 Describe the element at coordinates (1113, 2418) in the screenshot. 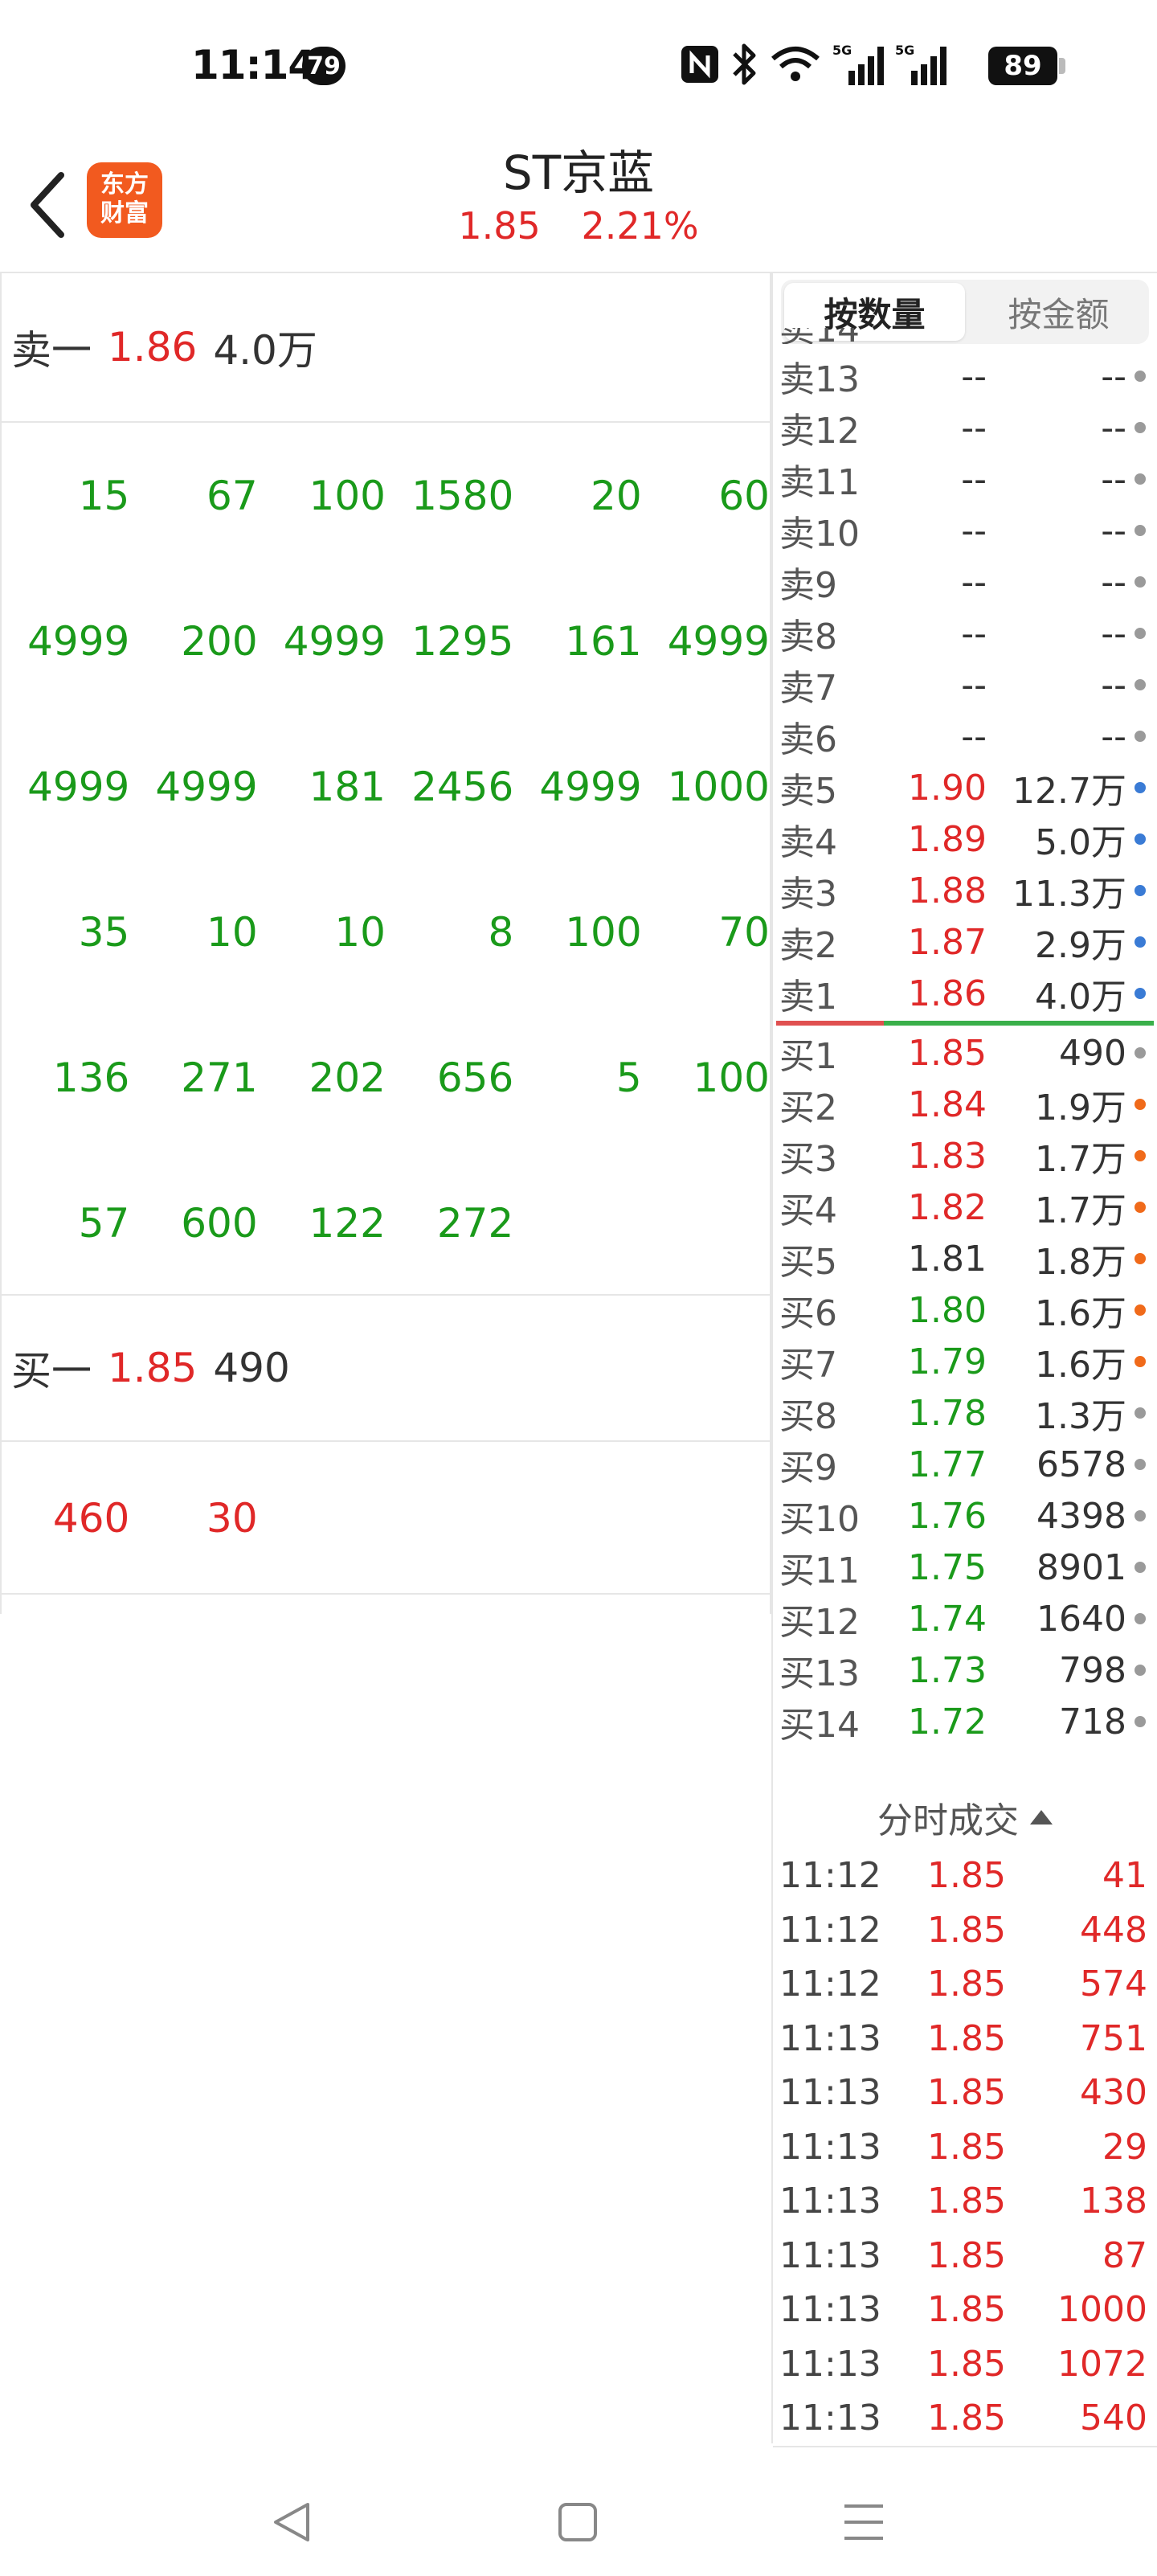

I see `trade-volume: 540` at that location.